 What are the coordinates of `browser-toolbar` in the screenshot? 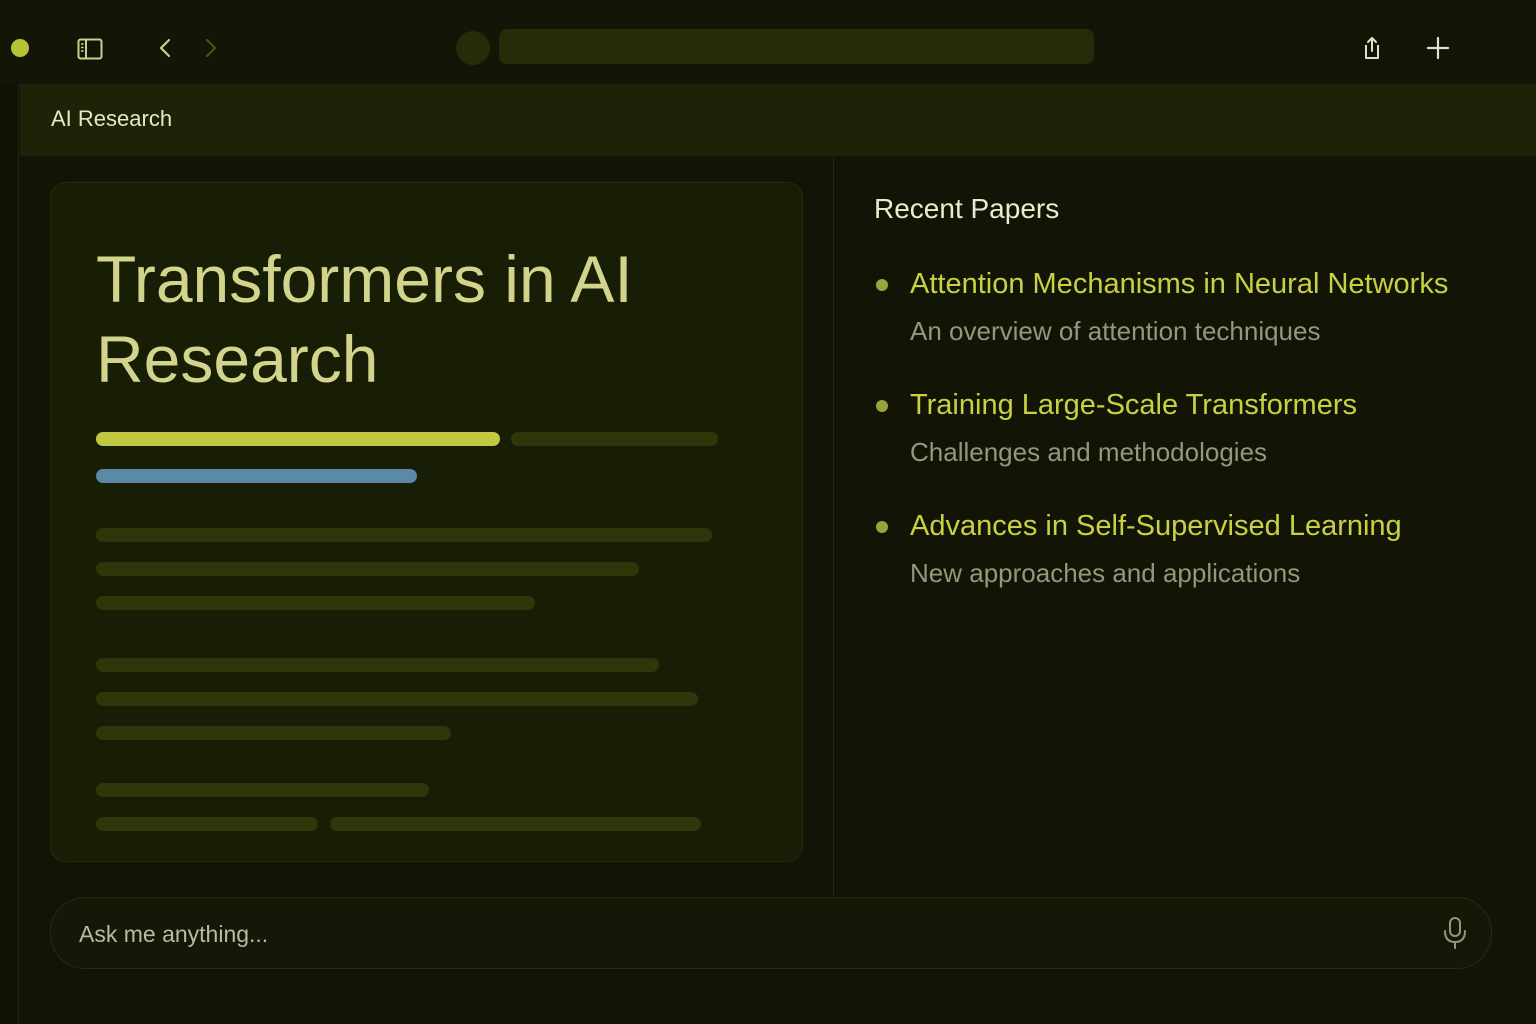 It's located at (768, 42).